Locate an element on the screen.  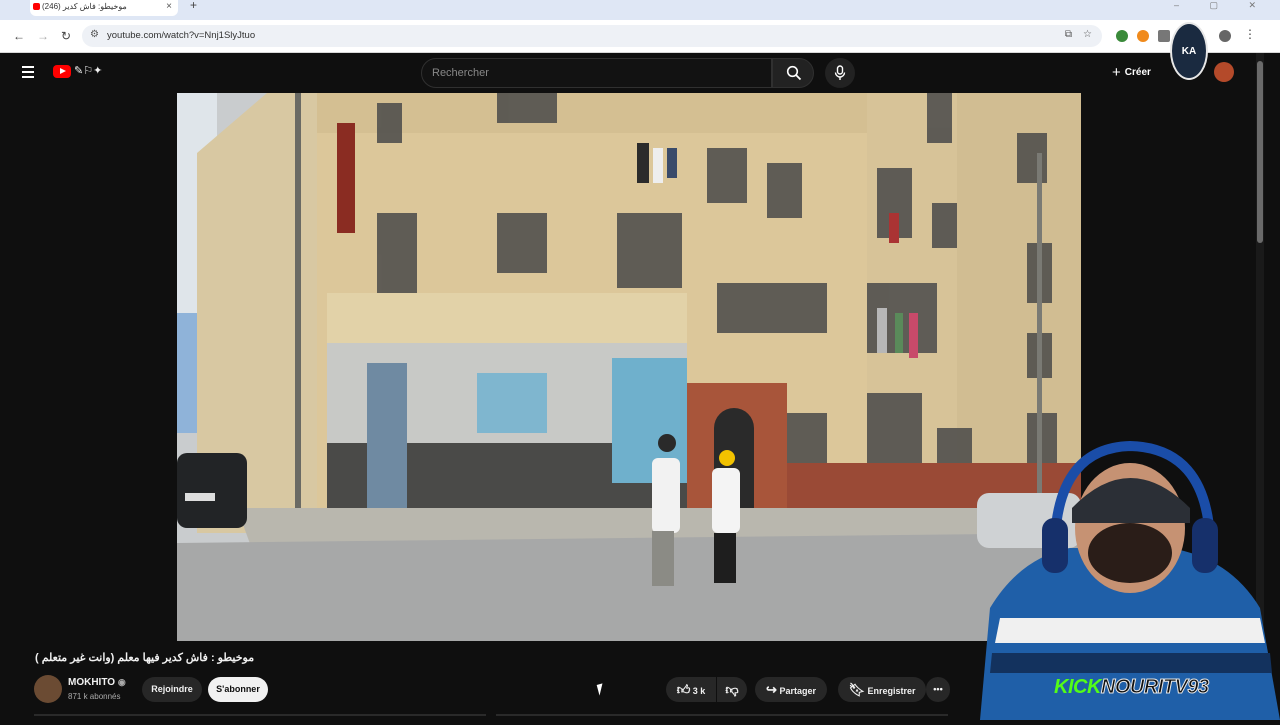
dislike-button: 👎︎ is located at coordinates (732, 689).